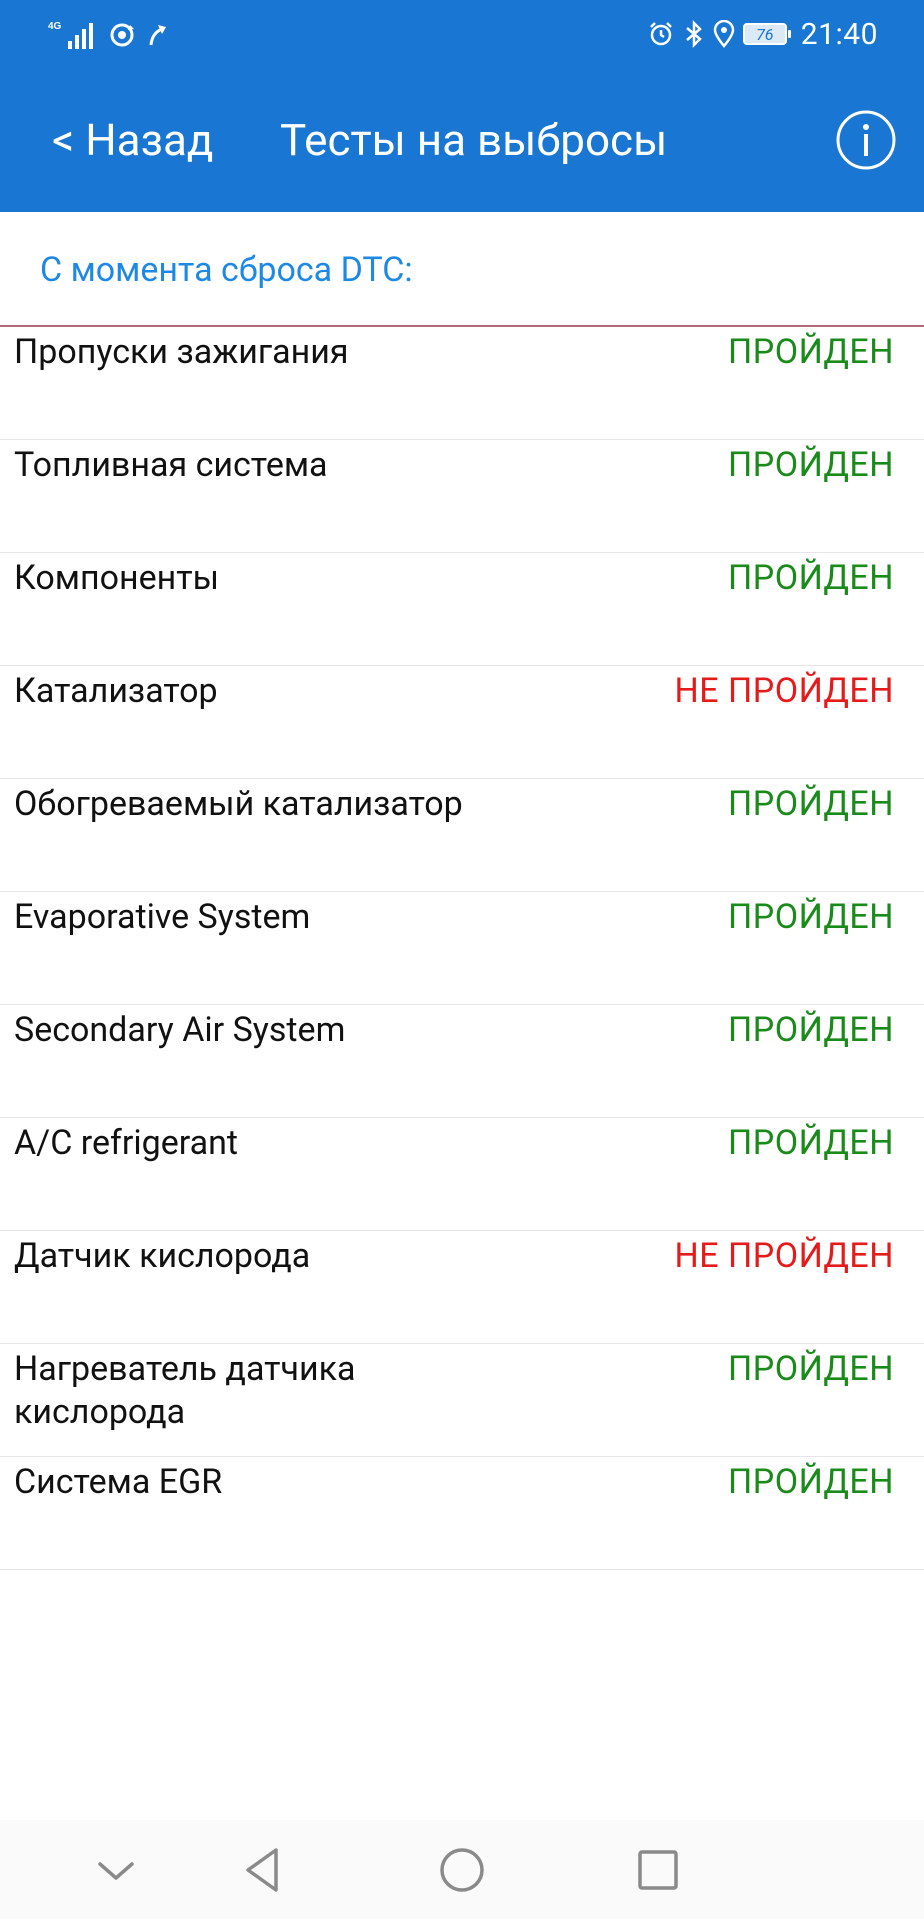 This screenshot has height=1919, width=924. Describe the element at coordinates (462, 835) in the screenshot. I see `test-row: Обогреваемый катализатор ПРОЙДЕН` at that location.